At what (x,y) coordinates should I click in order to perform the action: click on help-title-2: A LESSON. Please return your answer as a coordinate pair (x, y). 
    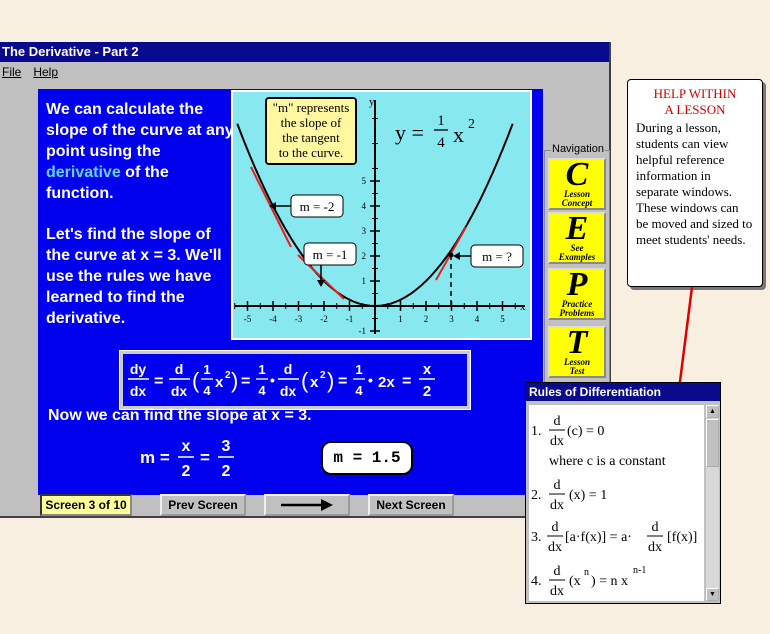
    Looking at the image, I should click on (695, 109).